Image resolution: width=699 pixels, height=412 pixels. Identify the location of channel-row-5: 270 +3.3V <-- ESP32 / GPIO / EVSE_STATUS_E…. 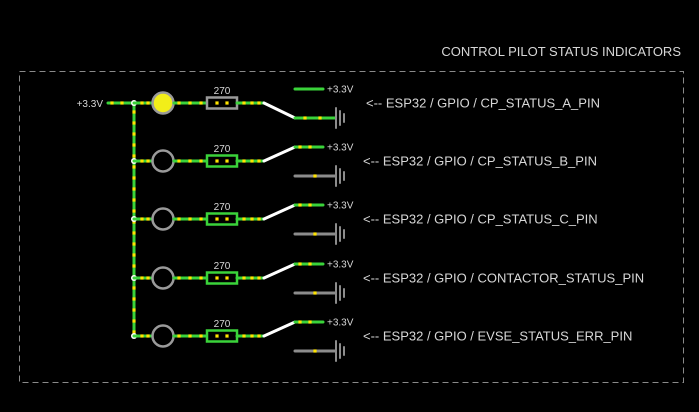
(381, 340).